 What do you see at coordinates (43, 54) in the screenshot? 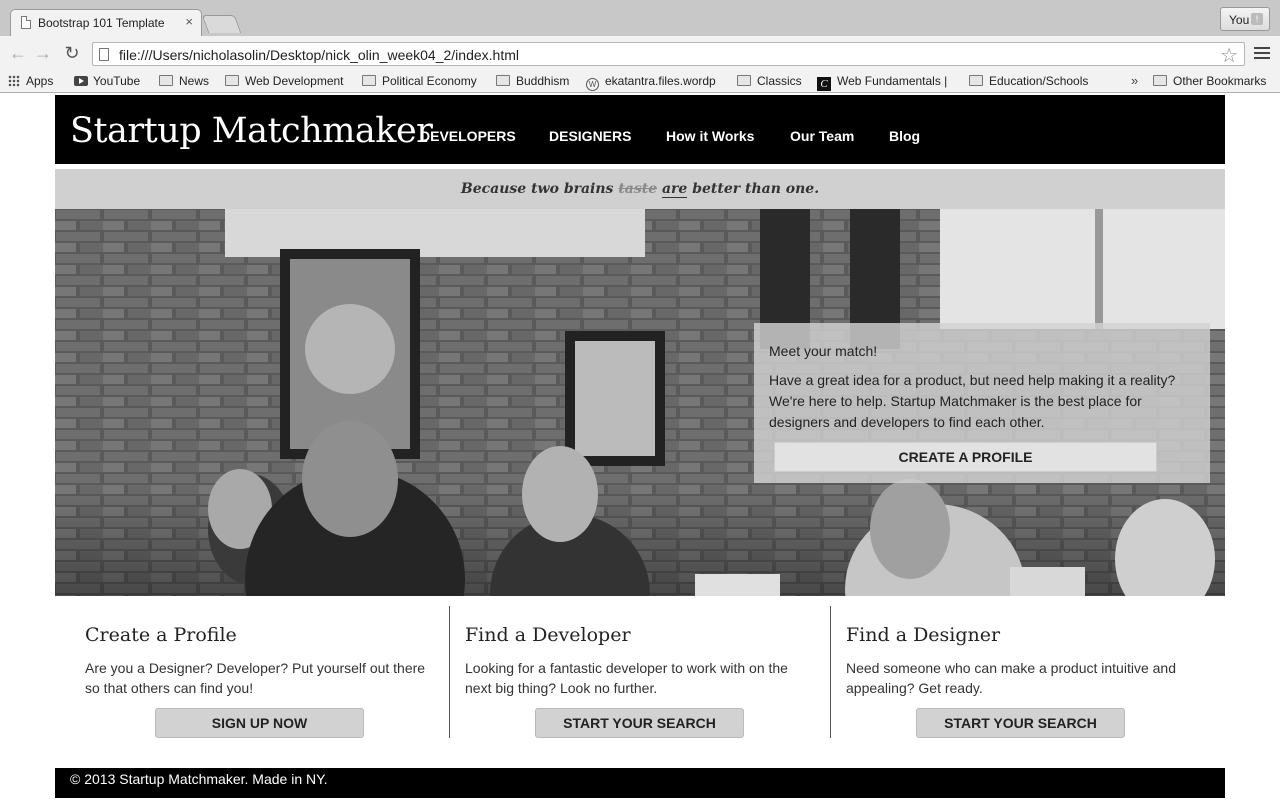
I see `forward-arrow-icon: →` at bounding box center [43, 54].